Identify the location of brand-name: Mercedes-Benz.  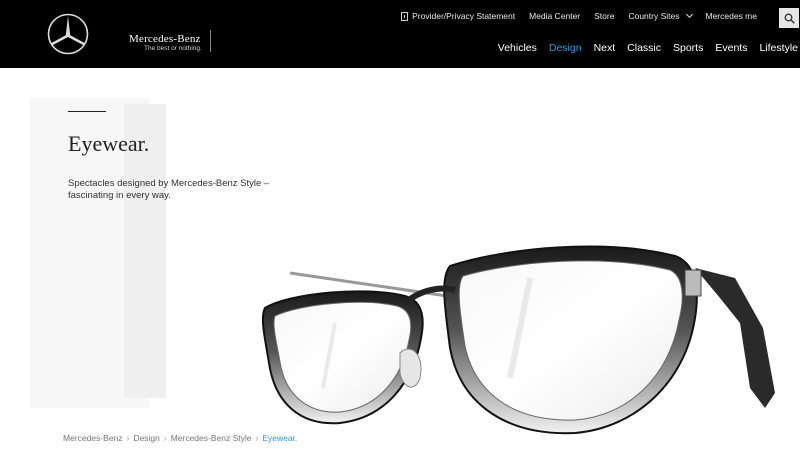
(165, 39).